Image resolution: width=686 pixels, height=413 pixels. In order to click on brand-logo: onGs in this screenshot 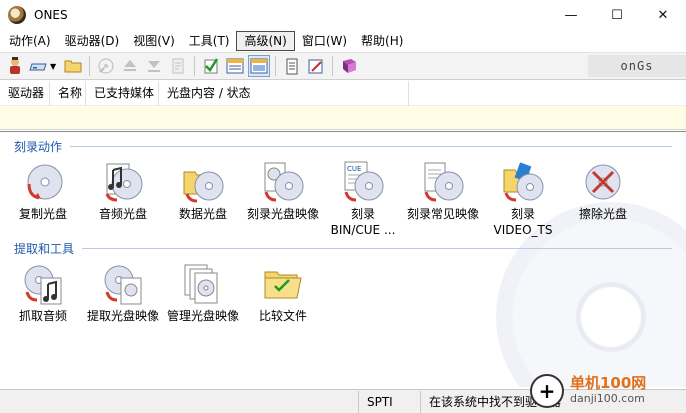, I will do `click(637, 66)`.